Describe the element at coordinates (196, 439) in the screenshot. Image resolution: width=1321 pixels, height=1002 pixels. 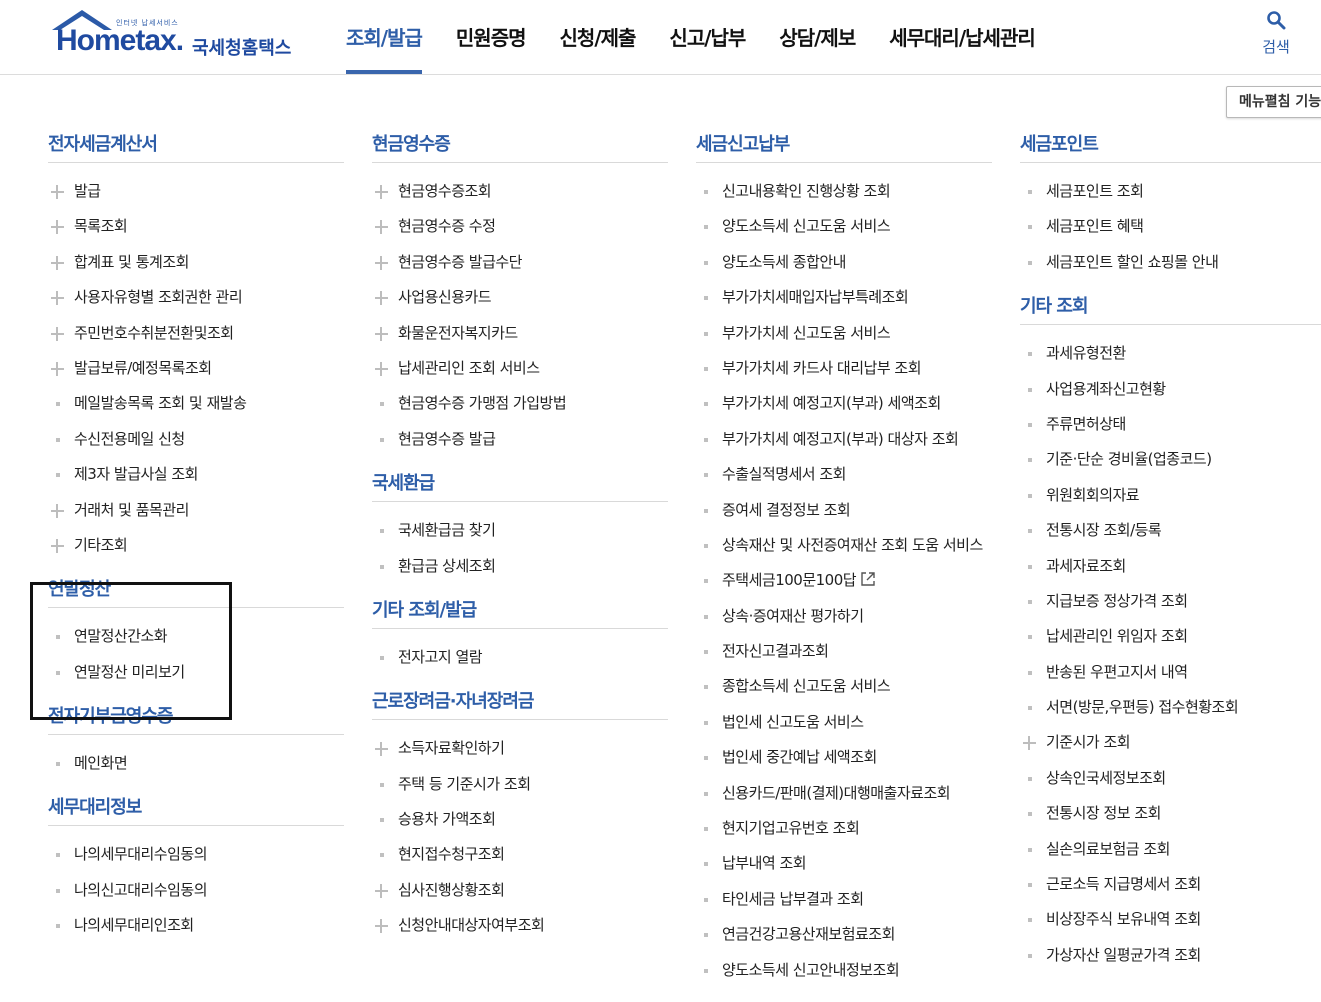
I see `menu-item: 수신전용메일 신청` at that location.